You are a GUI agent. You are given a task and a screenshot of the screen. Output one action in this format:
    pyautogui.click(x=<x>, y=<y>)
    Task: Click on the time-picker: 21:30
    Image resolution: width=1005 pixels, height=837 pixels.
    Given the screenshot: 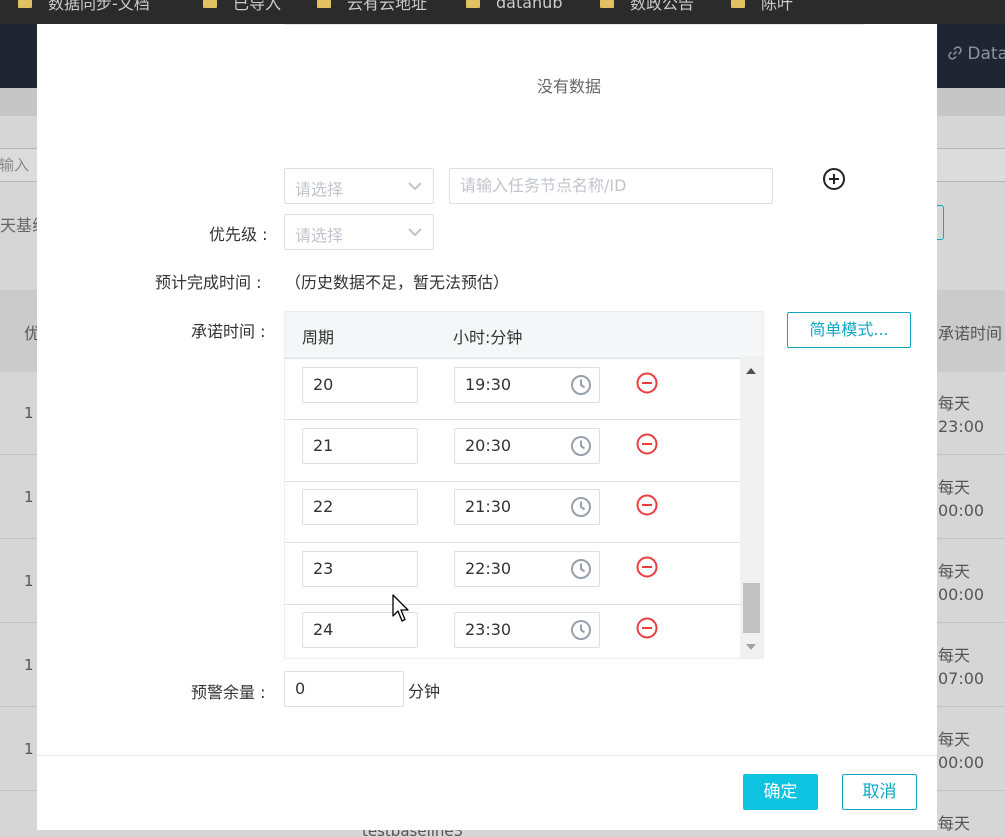 What is the action you would take?
    pyautogui.click(x=527, y=507)
    